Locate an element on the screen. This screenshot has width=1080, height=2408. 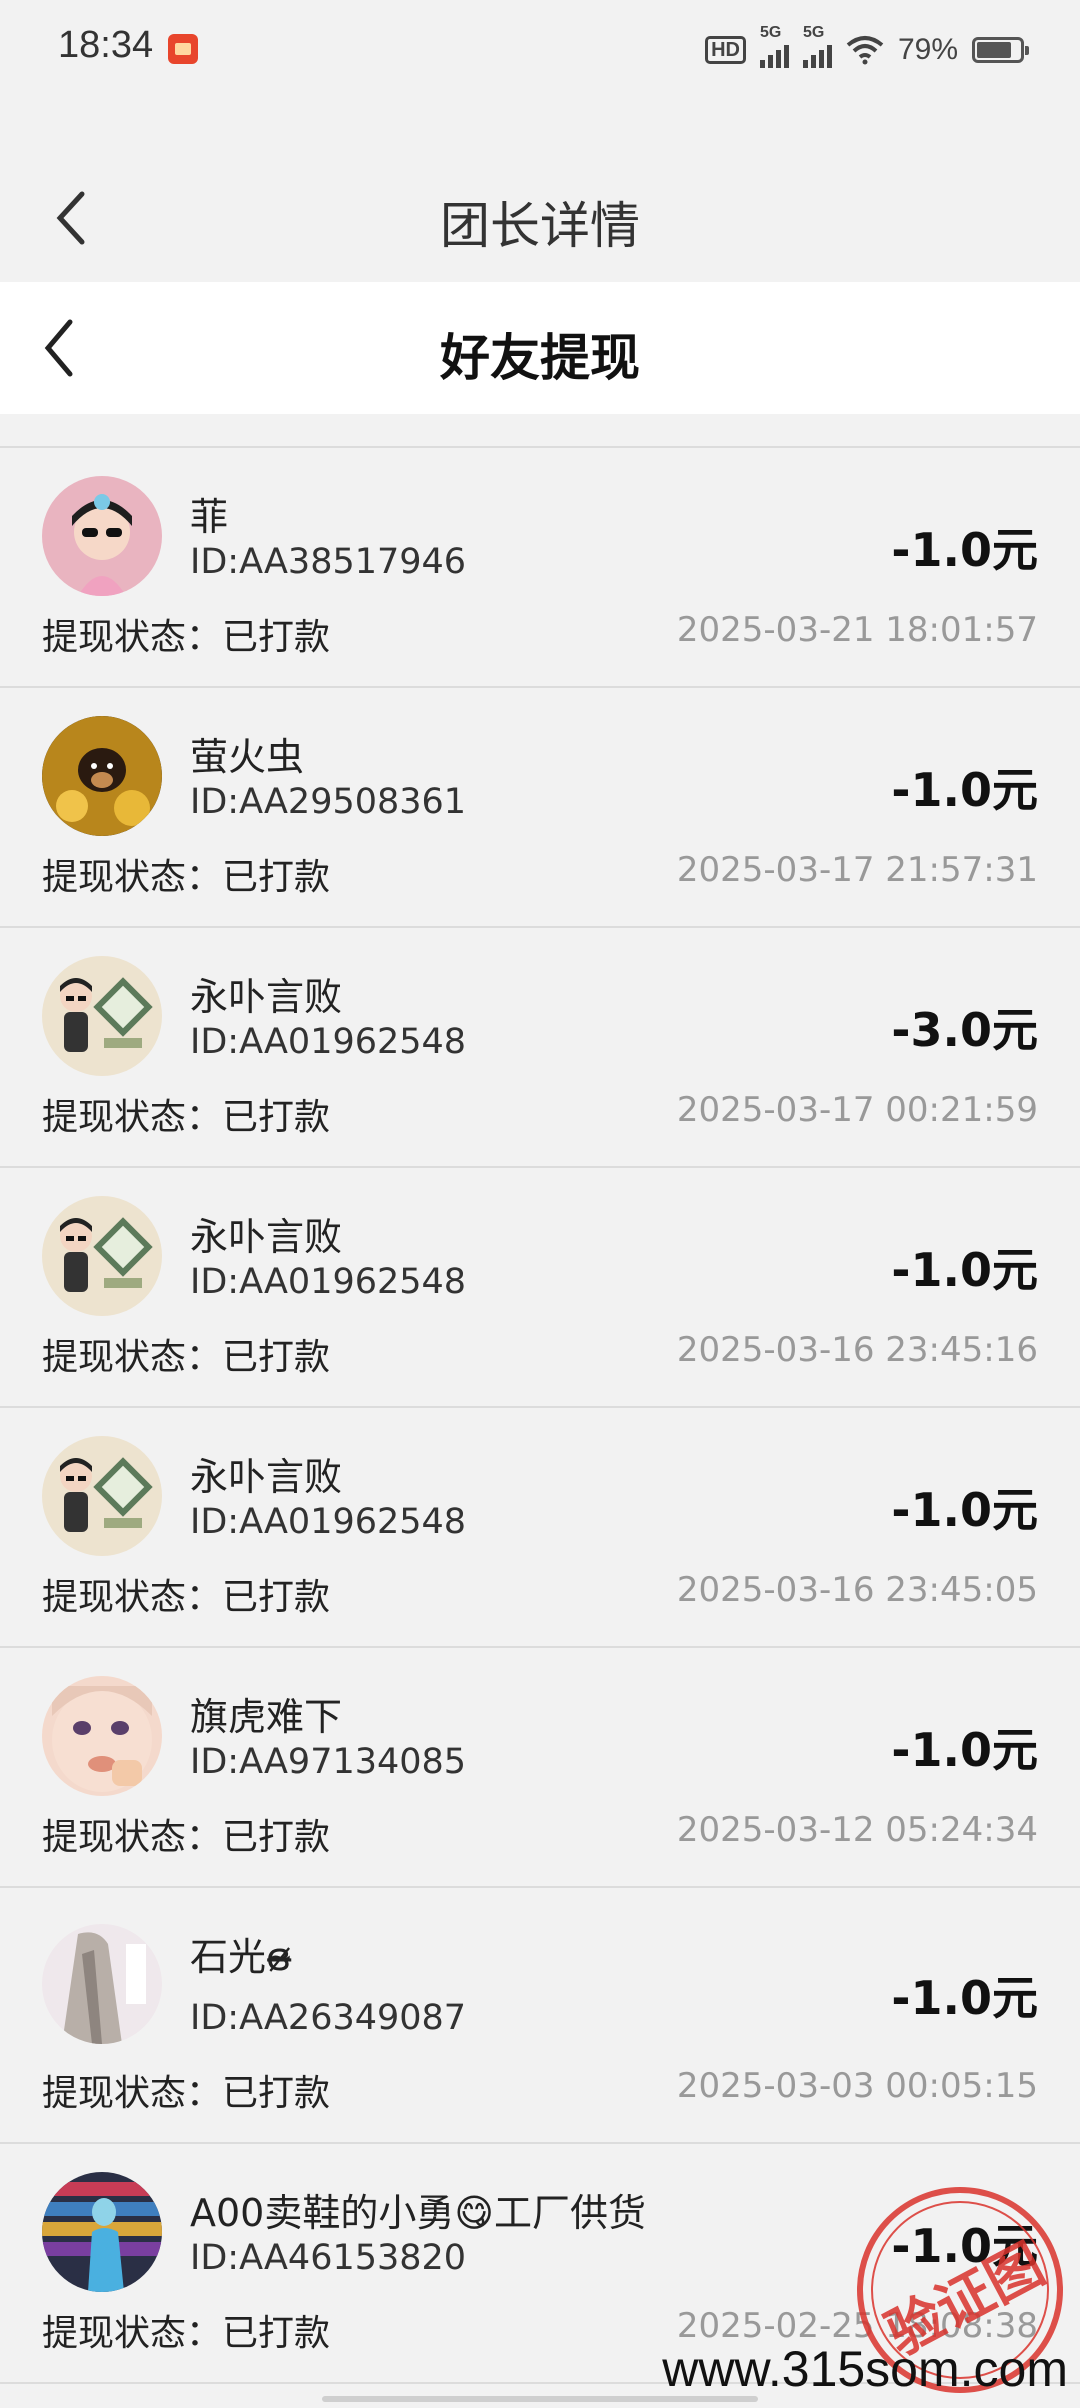
app-notification-icon is located at coordinates (183, 49).